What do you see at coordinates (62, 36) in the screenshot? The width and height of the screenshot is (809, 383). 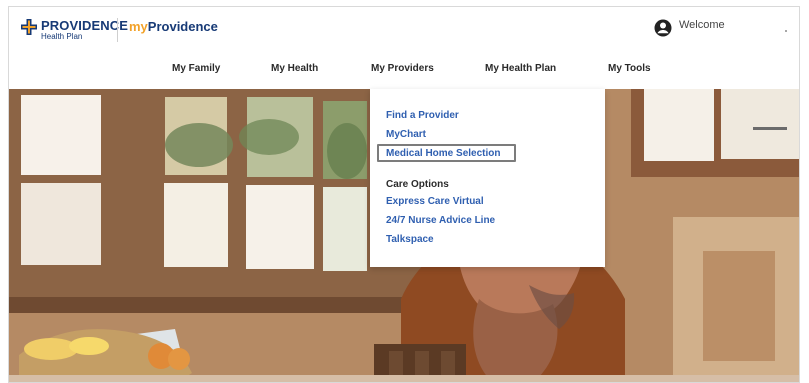 I see `logo-subtitle: Health Plan` at bounding box center [62, 36].